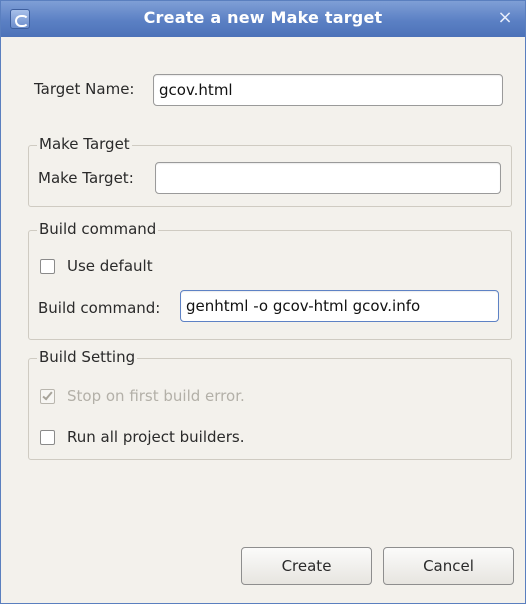 This screenshot has height=604, width=526. I want to click on run-all-builders-option: Run all project builders., so click(142, 437).